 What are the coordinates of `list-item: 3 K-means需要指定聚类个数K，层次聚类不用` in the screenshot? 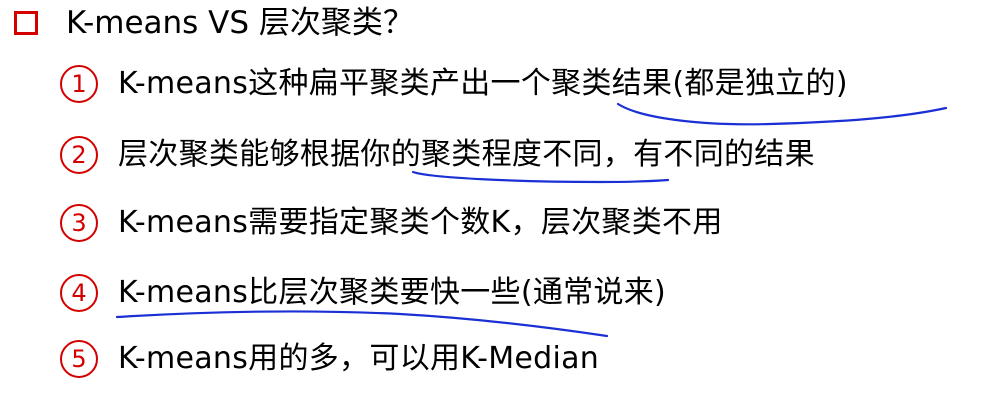 It's located at (391, 223).